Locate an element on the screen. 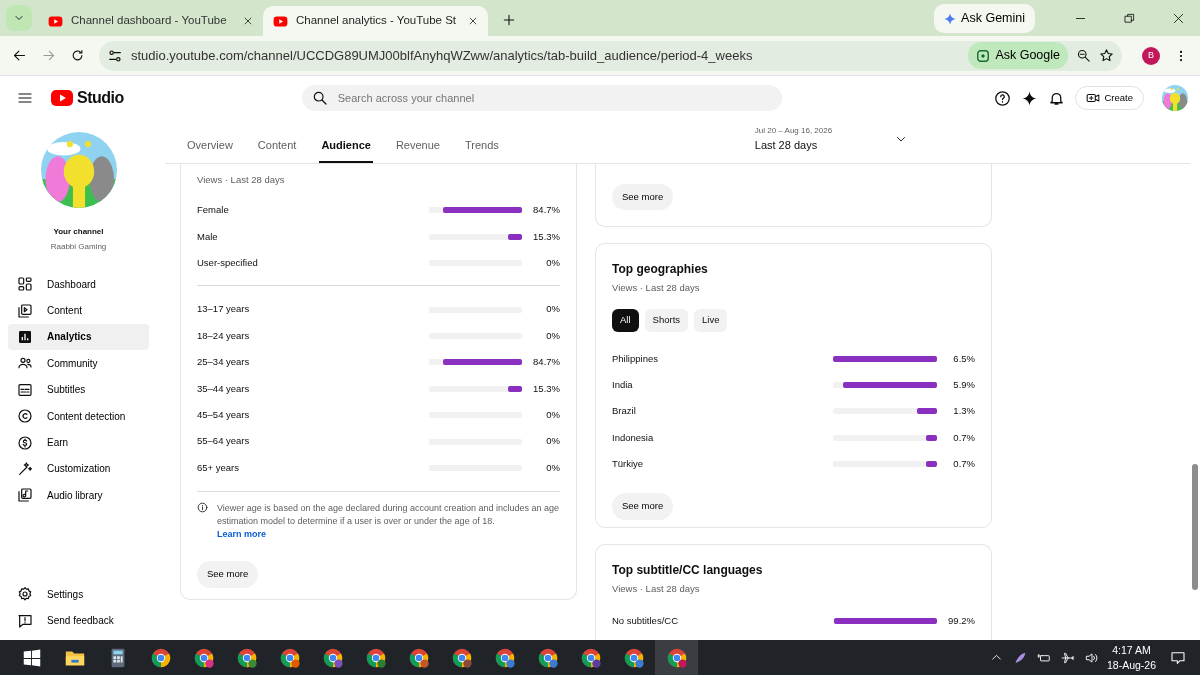 The image size is (1200, 675). search-field: Search across your channel is located at coordinates (541, 98).